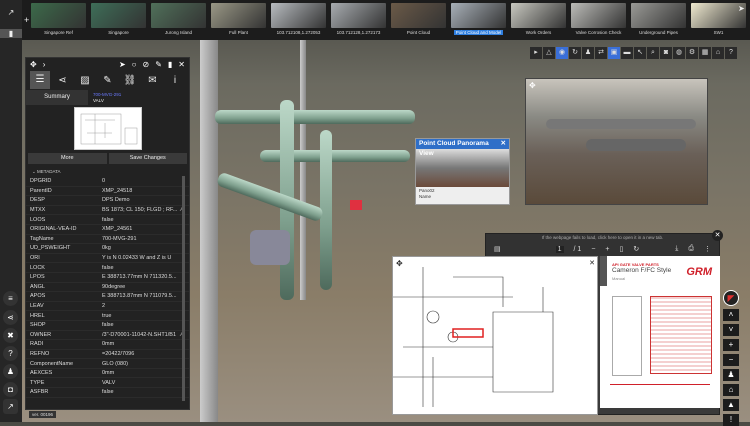  What do you see at coordinates (616, 141) in the screenshot?
I see `photo-viewer: ✥` at bounding box center [616, 141].